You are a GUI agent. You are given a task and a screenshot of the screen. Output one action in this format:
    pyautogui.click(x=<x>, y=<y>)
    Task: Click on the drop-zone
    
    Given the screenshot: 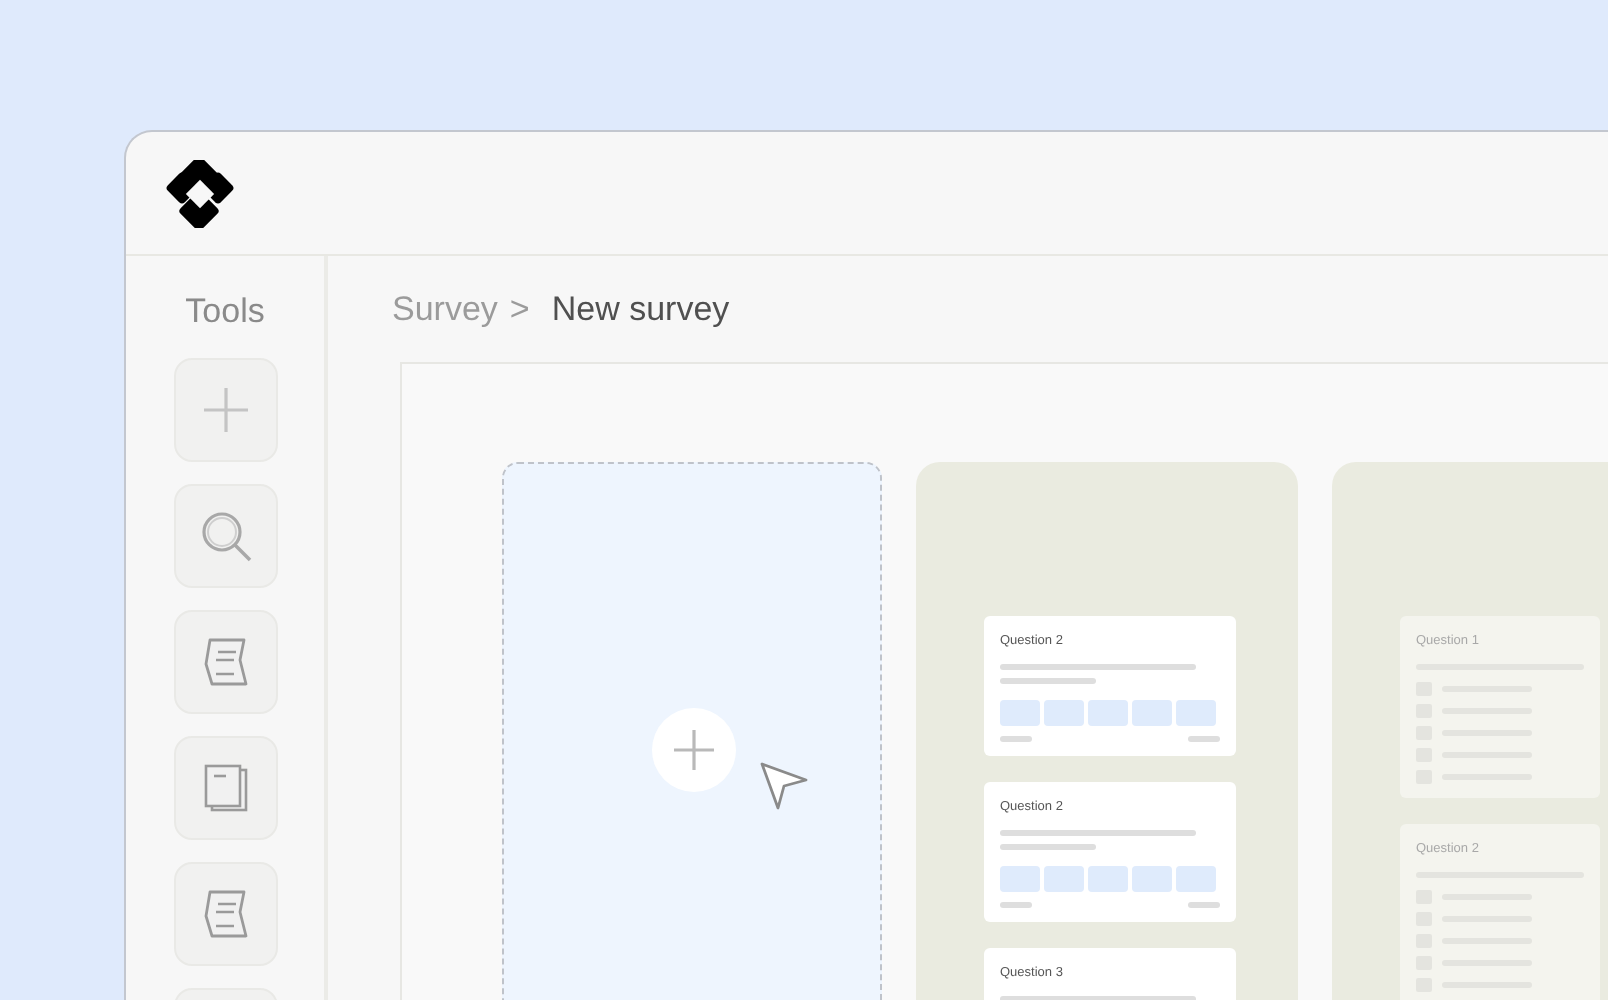 What is the action you would take?
    pyautogui.click(x=692, y=731)
    